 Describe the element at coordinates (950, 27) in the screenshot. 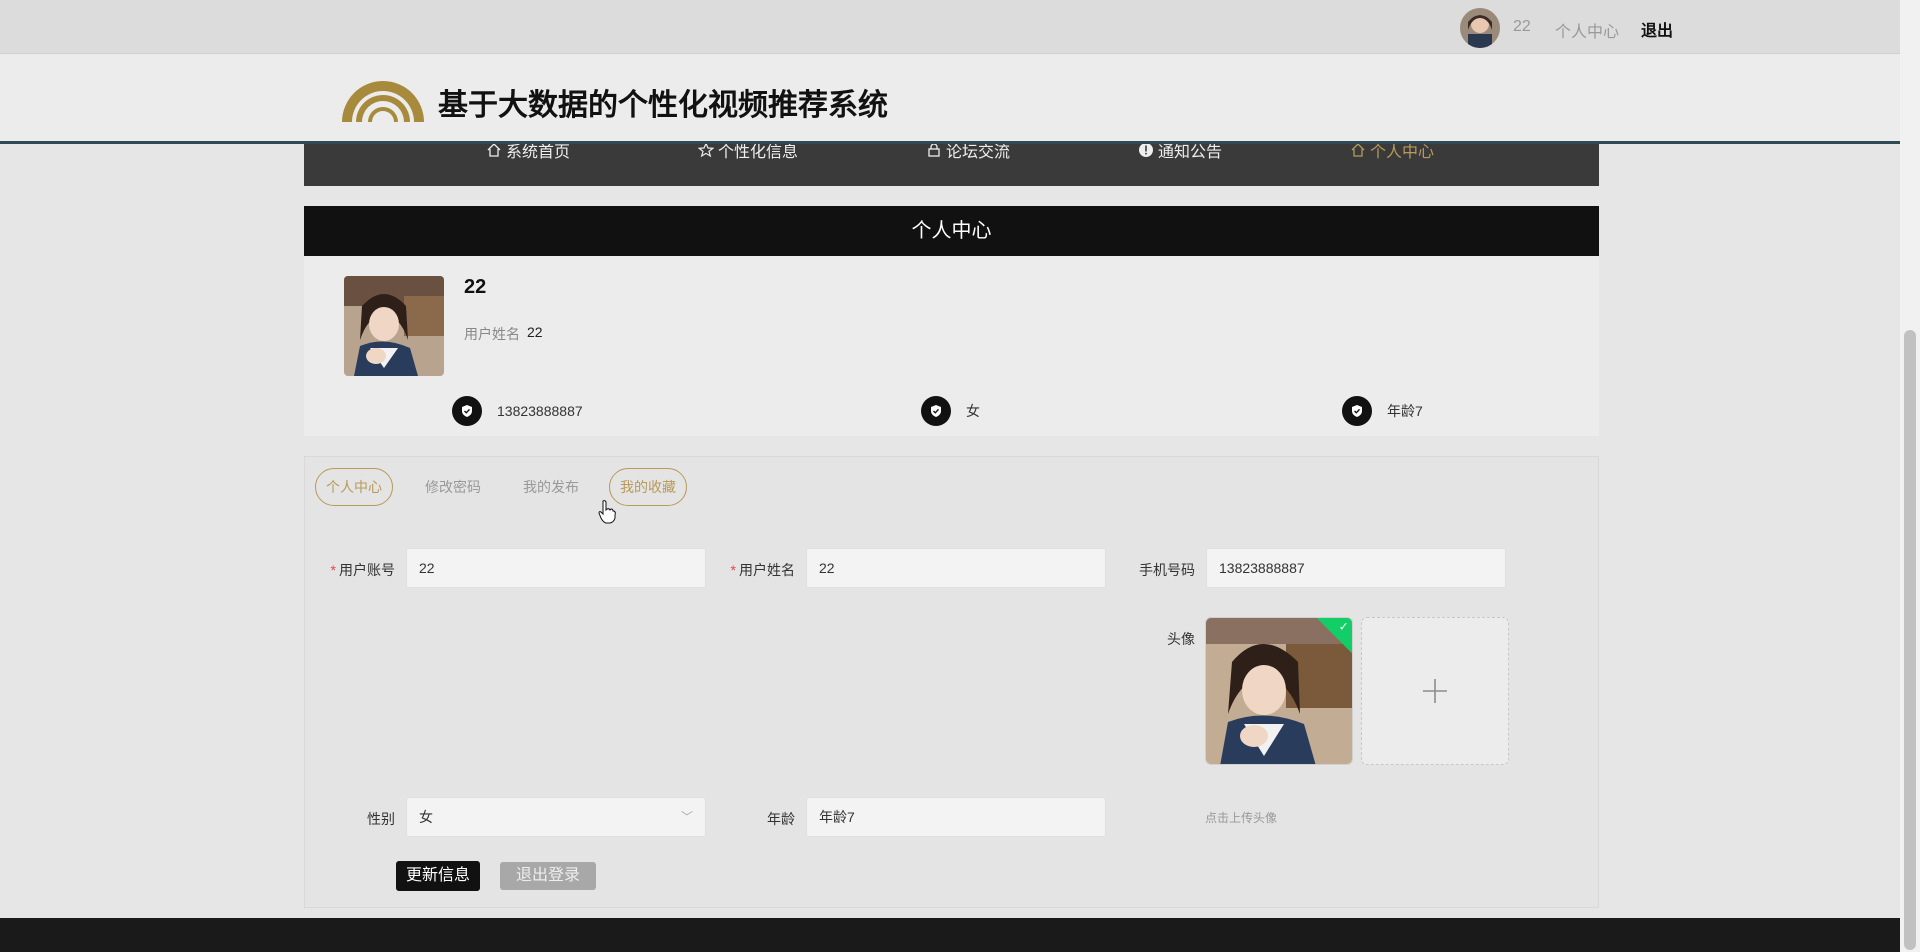

I see `top-bar: 22 个人中心 退出` at that location.